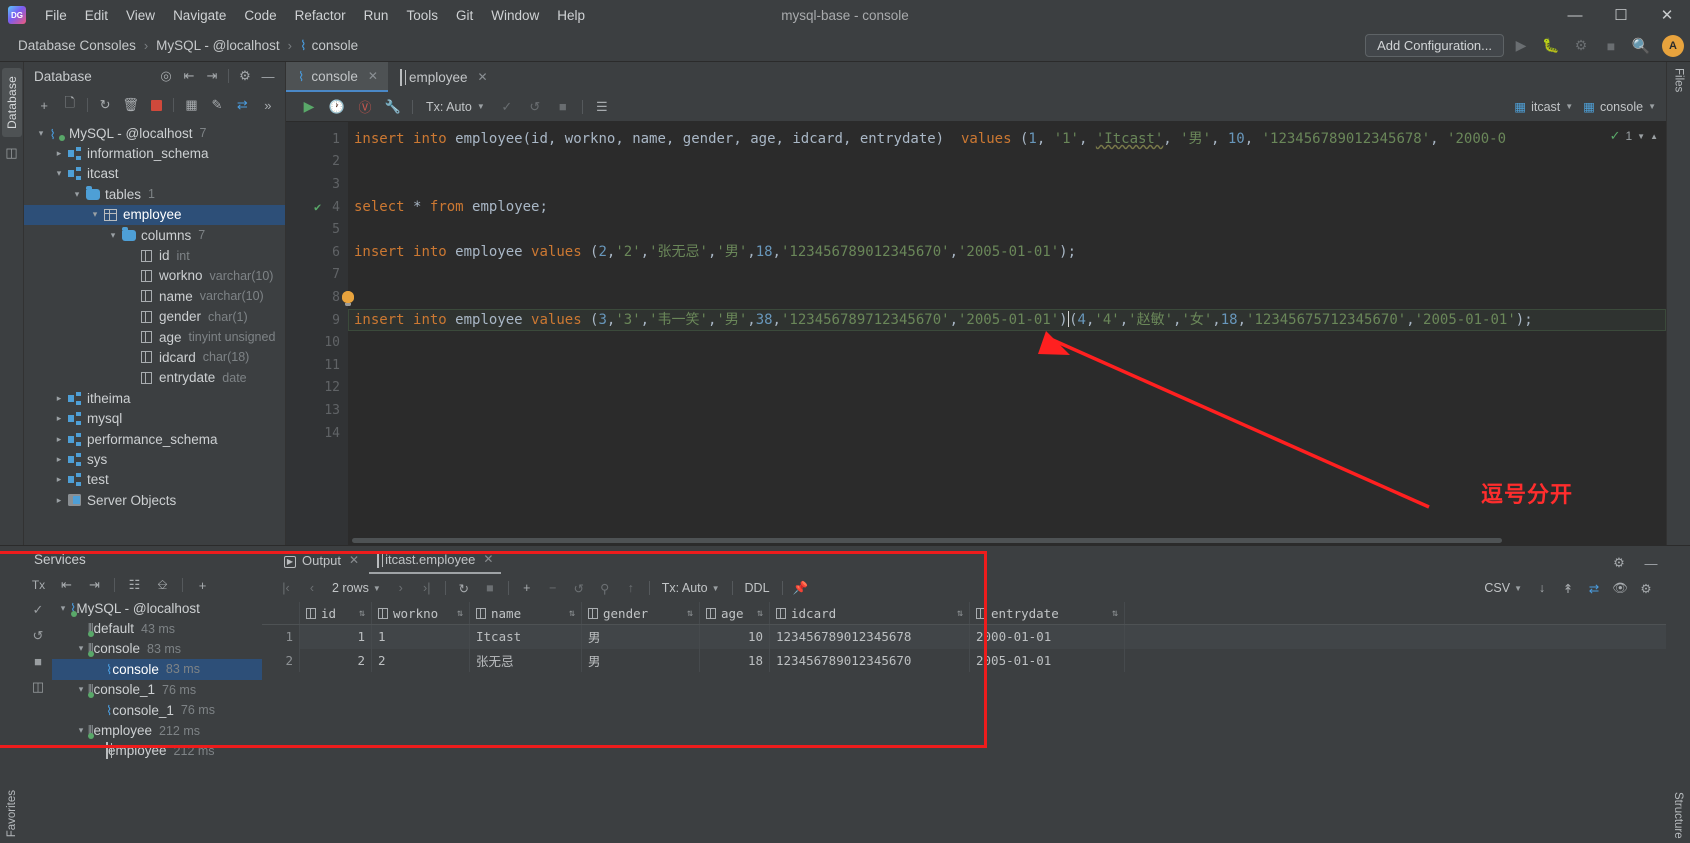 The height and width of the screenshot is (843, 1690). Describe the element at coordinates (38, 687) in the screenshot. I see `layout-icon: ◫` at that location.